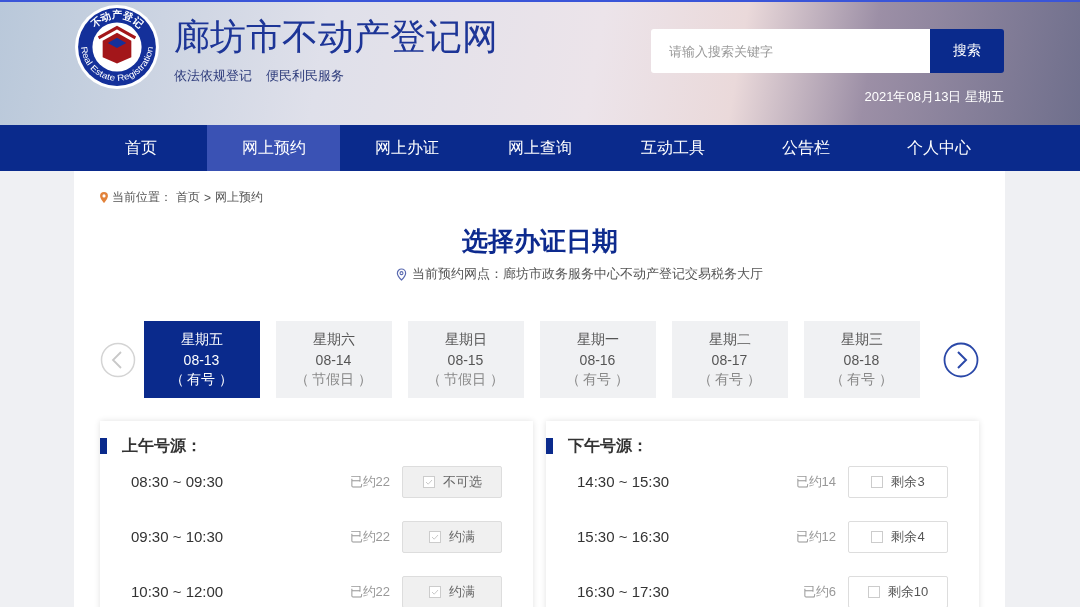 The height and width of the screenshot is (607, 1080). What do you see at coordinates (188, 197) in the screenshot?
I see `breadcrumb-link: 首页` at bounding box center [188, 197].